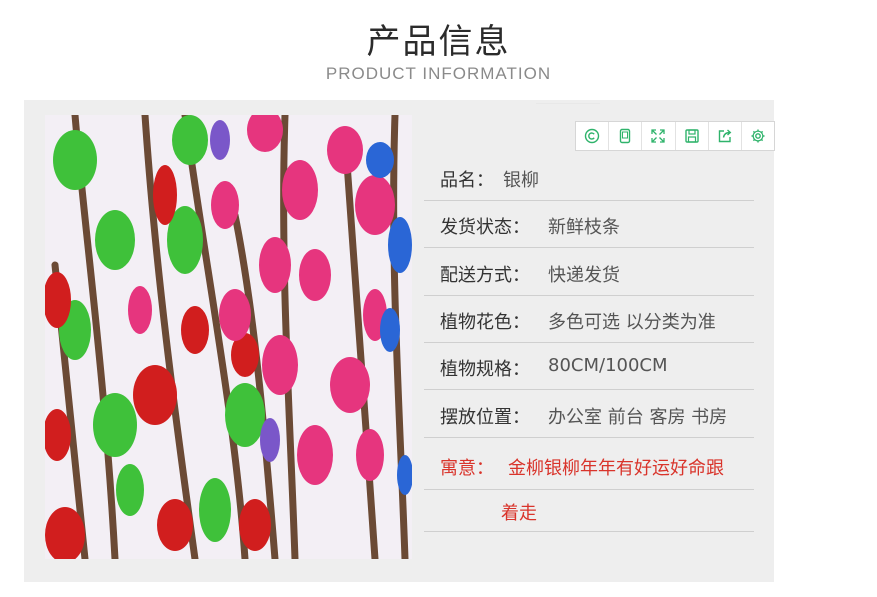 Image resolution: width=877 pixels, height=597 pixels. What do you see at coordinates (616, 468) in the screenshot?
I see `meaning-value: 金柳银柳年年有好运好命跟` at bounding box center [616, 468].